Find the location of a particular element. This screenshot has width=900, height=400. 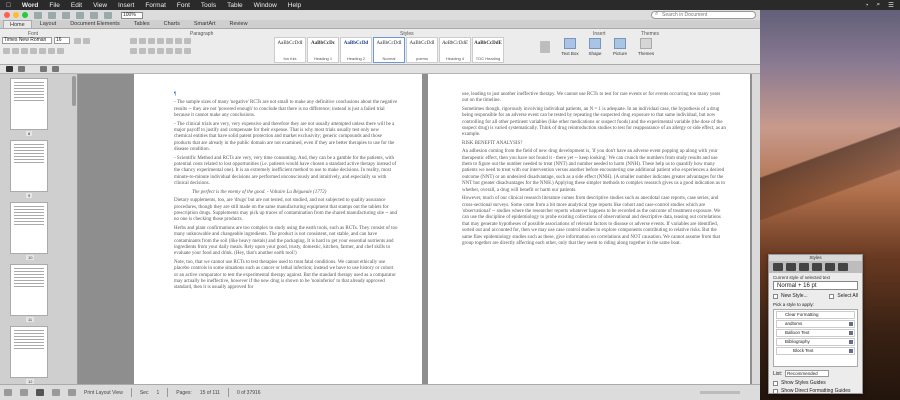

page-thumbnail: 11 is located at coordinates (29, 293).